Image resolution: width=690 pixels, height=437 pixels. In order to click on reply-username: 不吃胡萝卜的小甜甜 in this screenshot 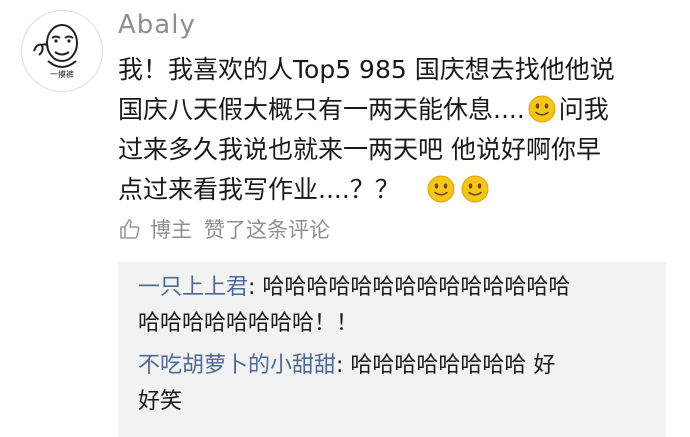, I will do `click(237, 365)`.